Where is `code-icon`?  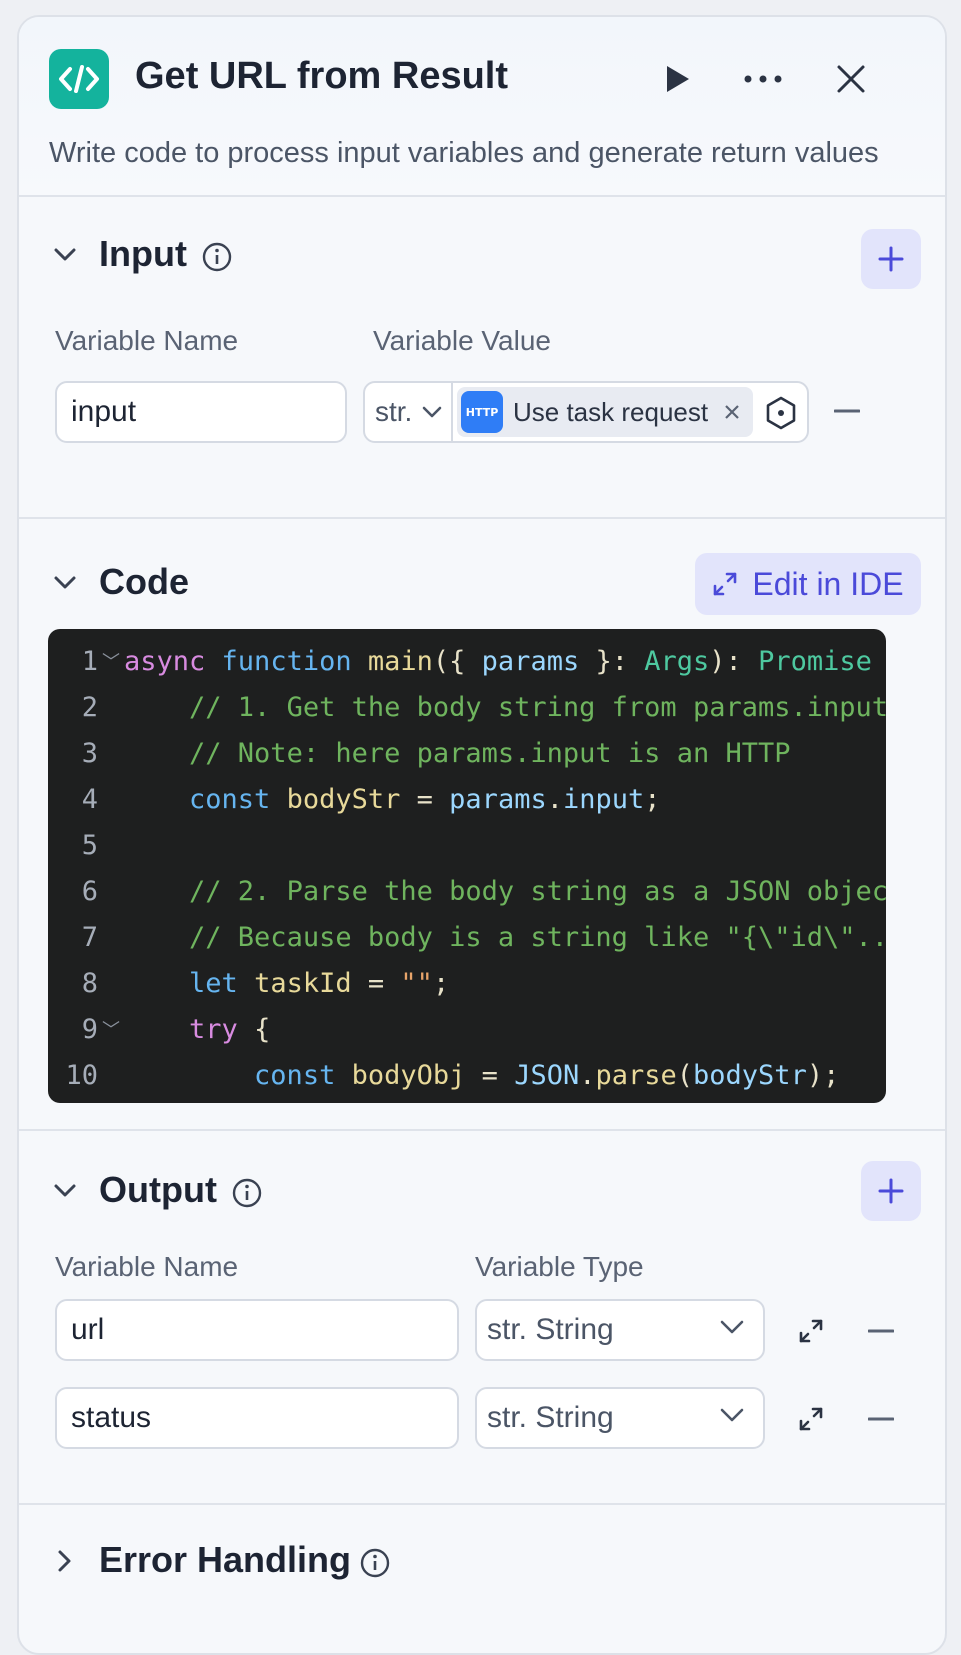
code-icon is located at coordinates (79, 79).